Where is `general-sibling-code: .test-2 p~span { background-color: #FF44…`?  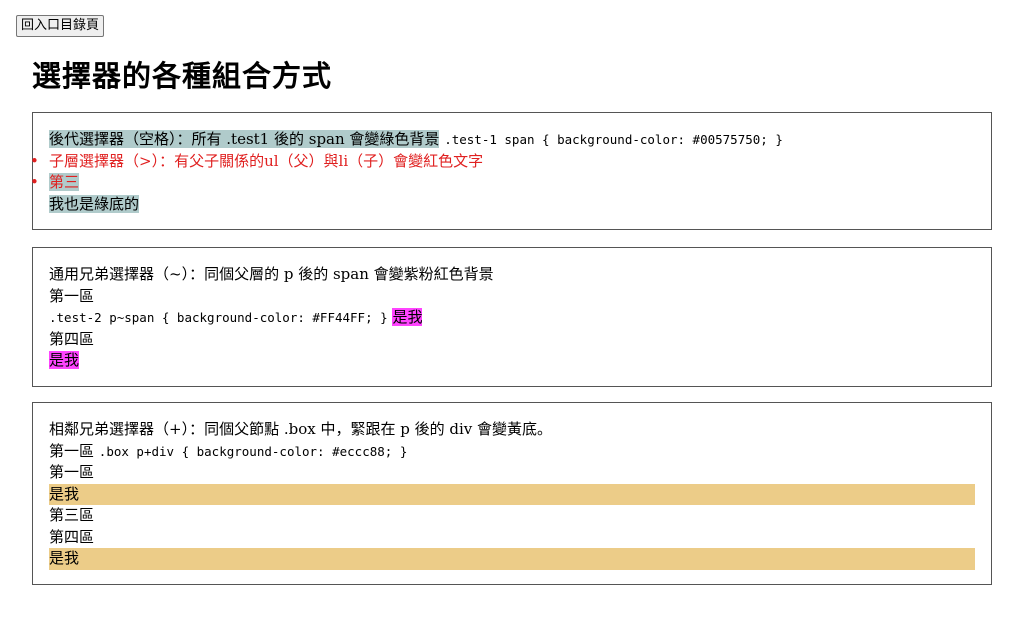
general-sibling-code: .test-2 p~span { background-color: #FF44… is located at coordinates (218, 317).